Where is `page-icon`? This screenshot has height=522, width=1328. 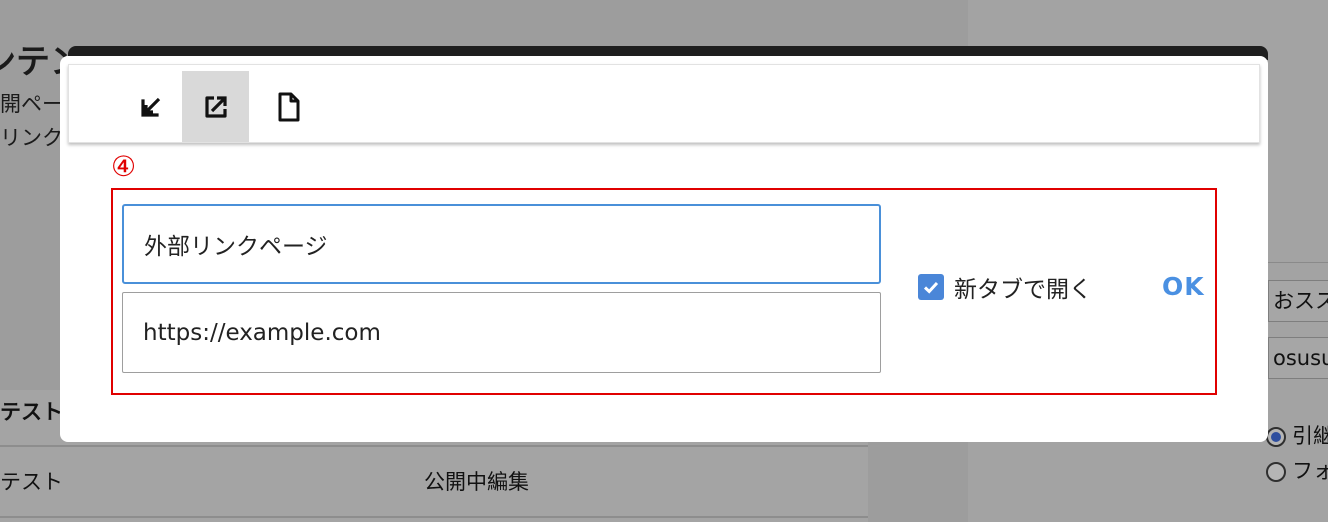
page-icon is located at coordinates (288, 106).